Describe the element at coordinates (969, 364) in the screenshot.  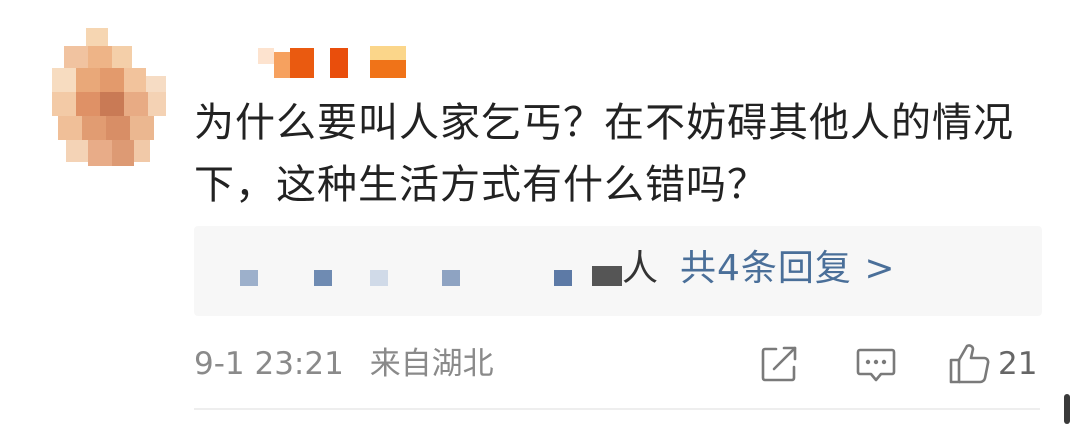
I see `thumbs-up-icon` at that location.